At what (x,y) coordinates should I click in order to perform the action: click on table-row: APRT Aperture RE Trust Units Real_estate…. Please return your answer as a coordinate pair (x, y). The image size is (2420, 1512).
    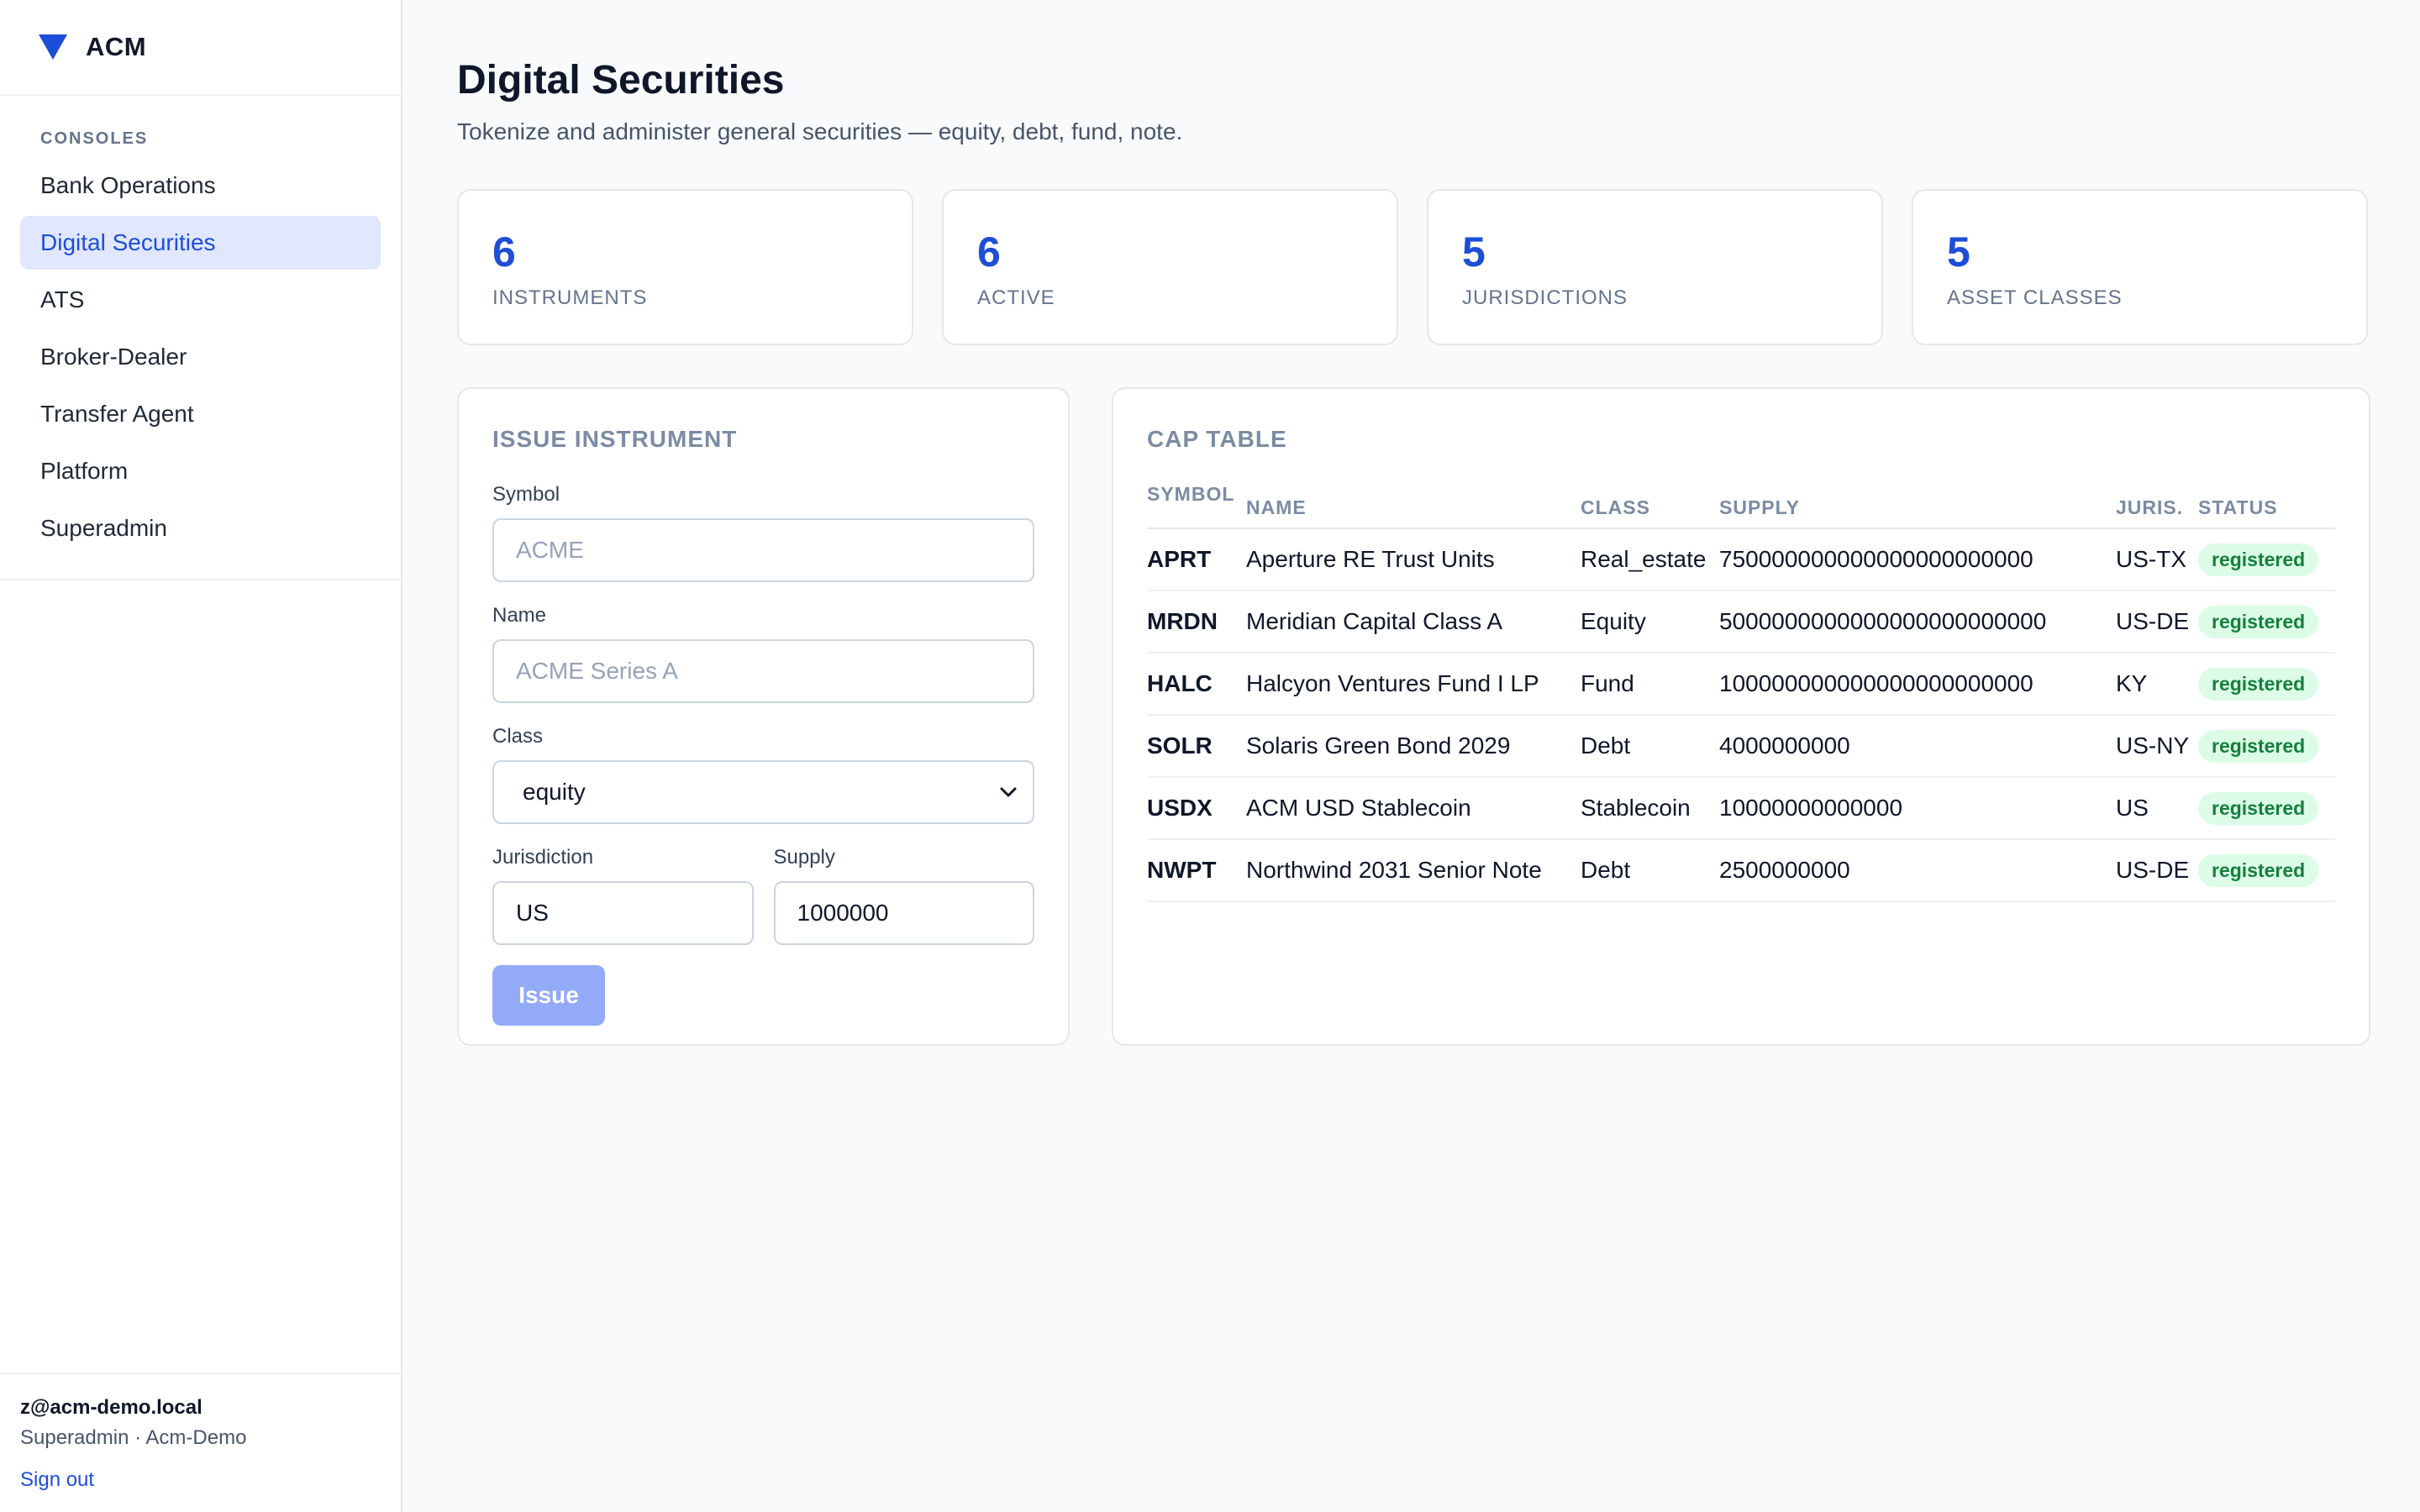
    Looking at the image, I should click on (1741, 559).